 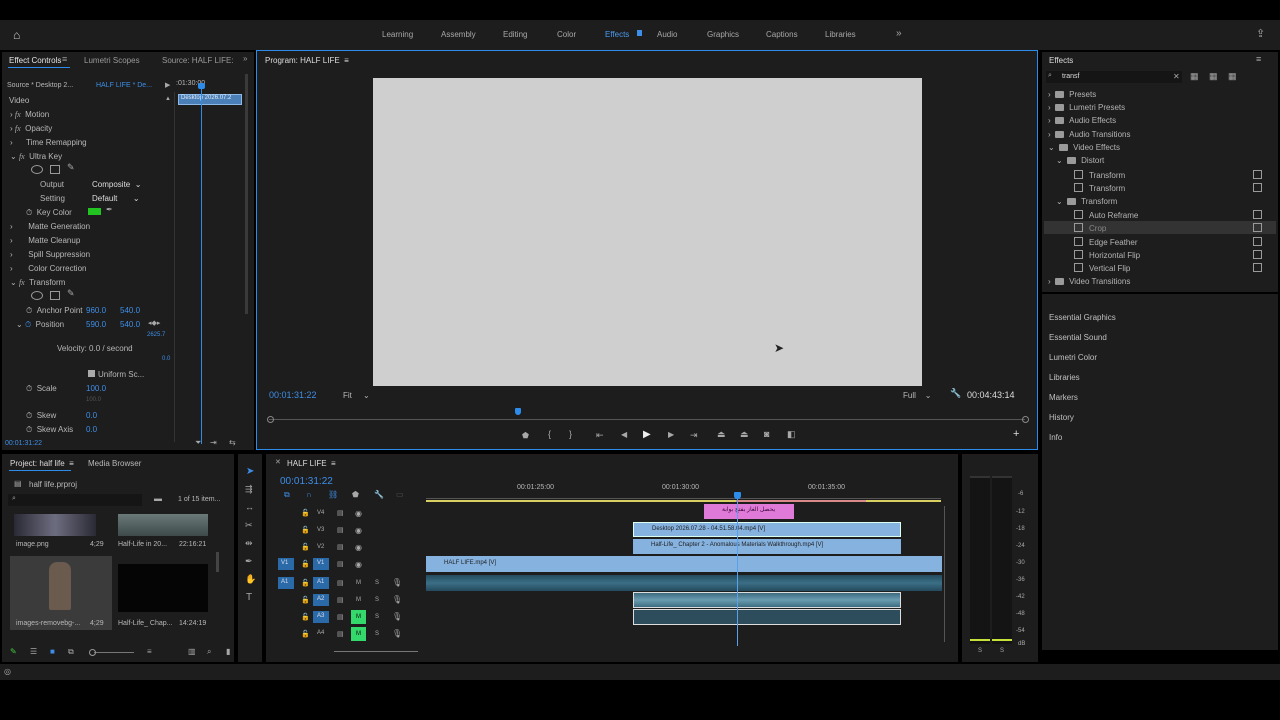 I want to click on anchor-y-value: 540.0, so click(x=130, y=310).